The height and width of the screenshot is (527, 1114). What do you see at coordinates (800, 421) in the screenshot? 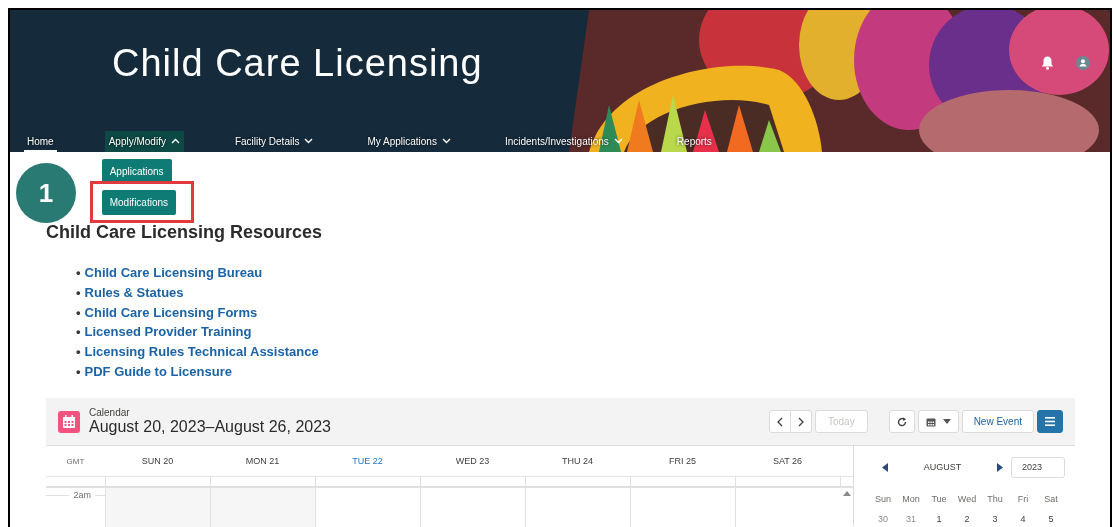
I see `chevron-right-icon` at bounding box center [800, 421].